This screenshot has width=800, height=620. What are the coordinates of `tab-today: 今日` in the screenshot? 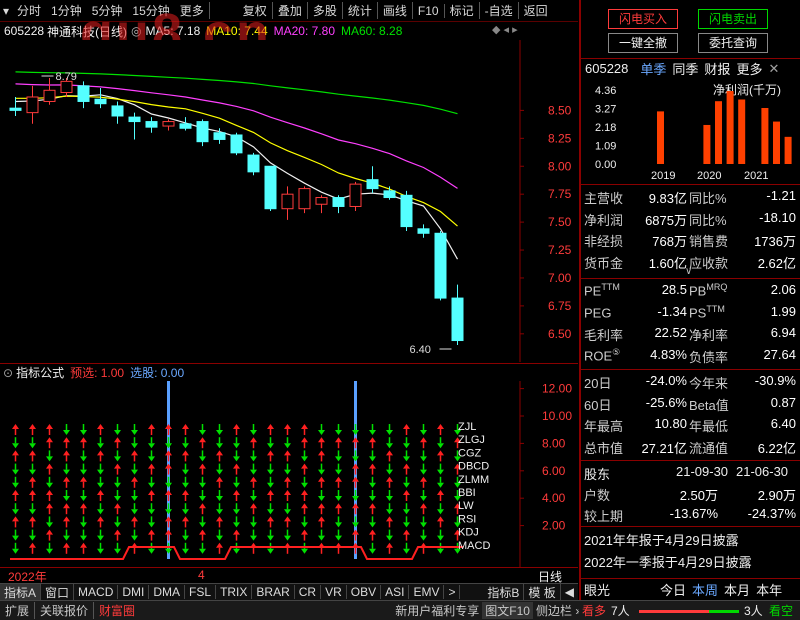 It's located at (673, 589).